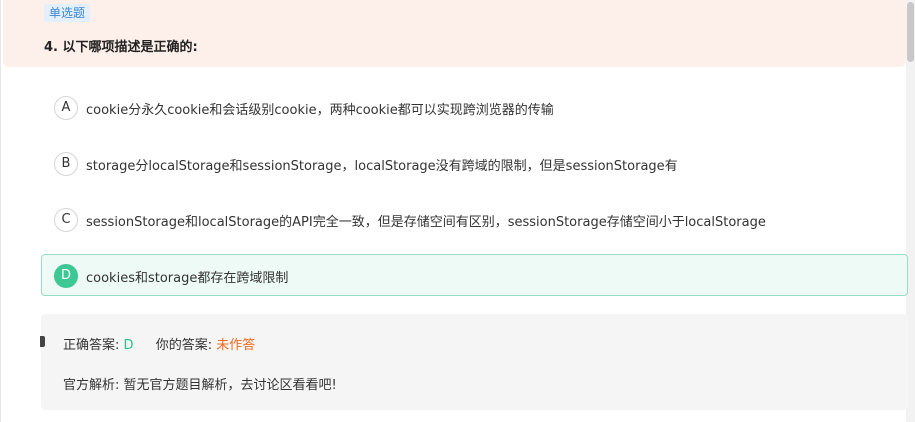 The width and height of the screenshot is (915, 422). What do you see at coordinates (66, 276) in the screenshot?
I see `option-letter: D` at bounding box center [66, 276].